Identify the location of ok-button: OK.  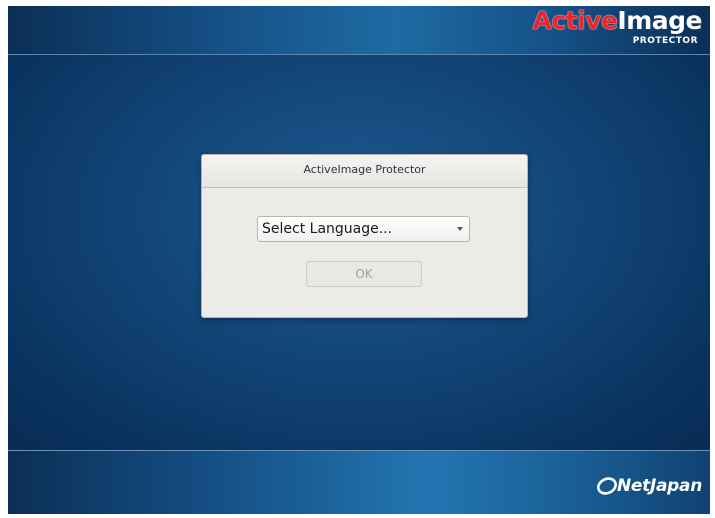
(364, 274).